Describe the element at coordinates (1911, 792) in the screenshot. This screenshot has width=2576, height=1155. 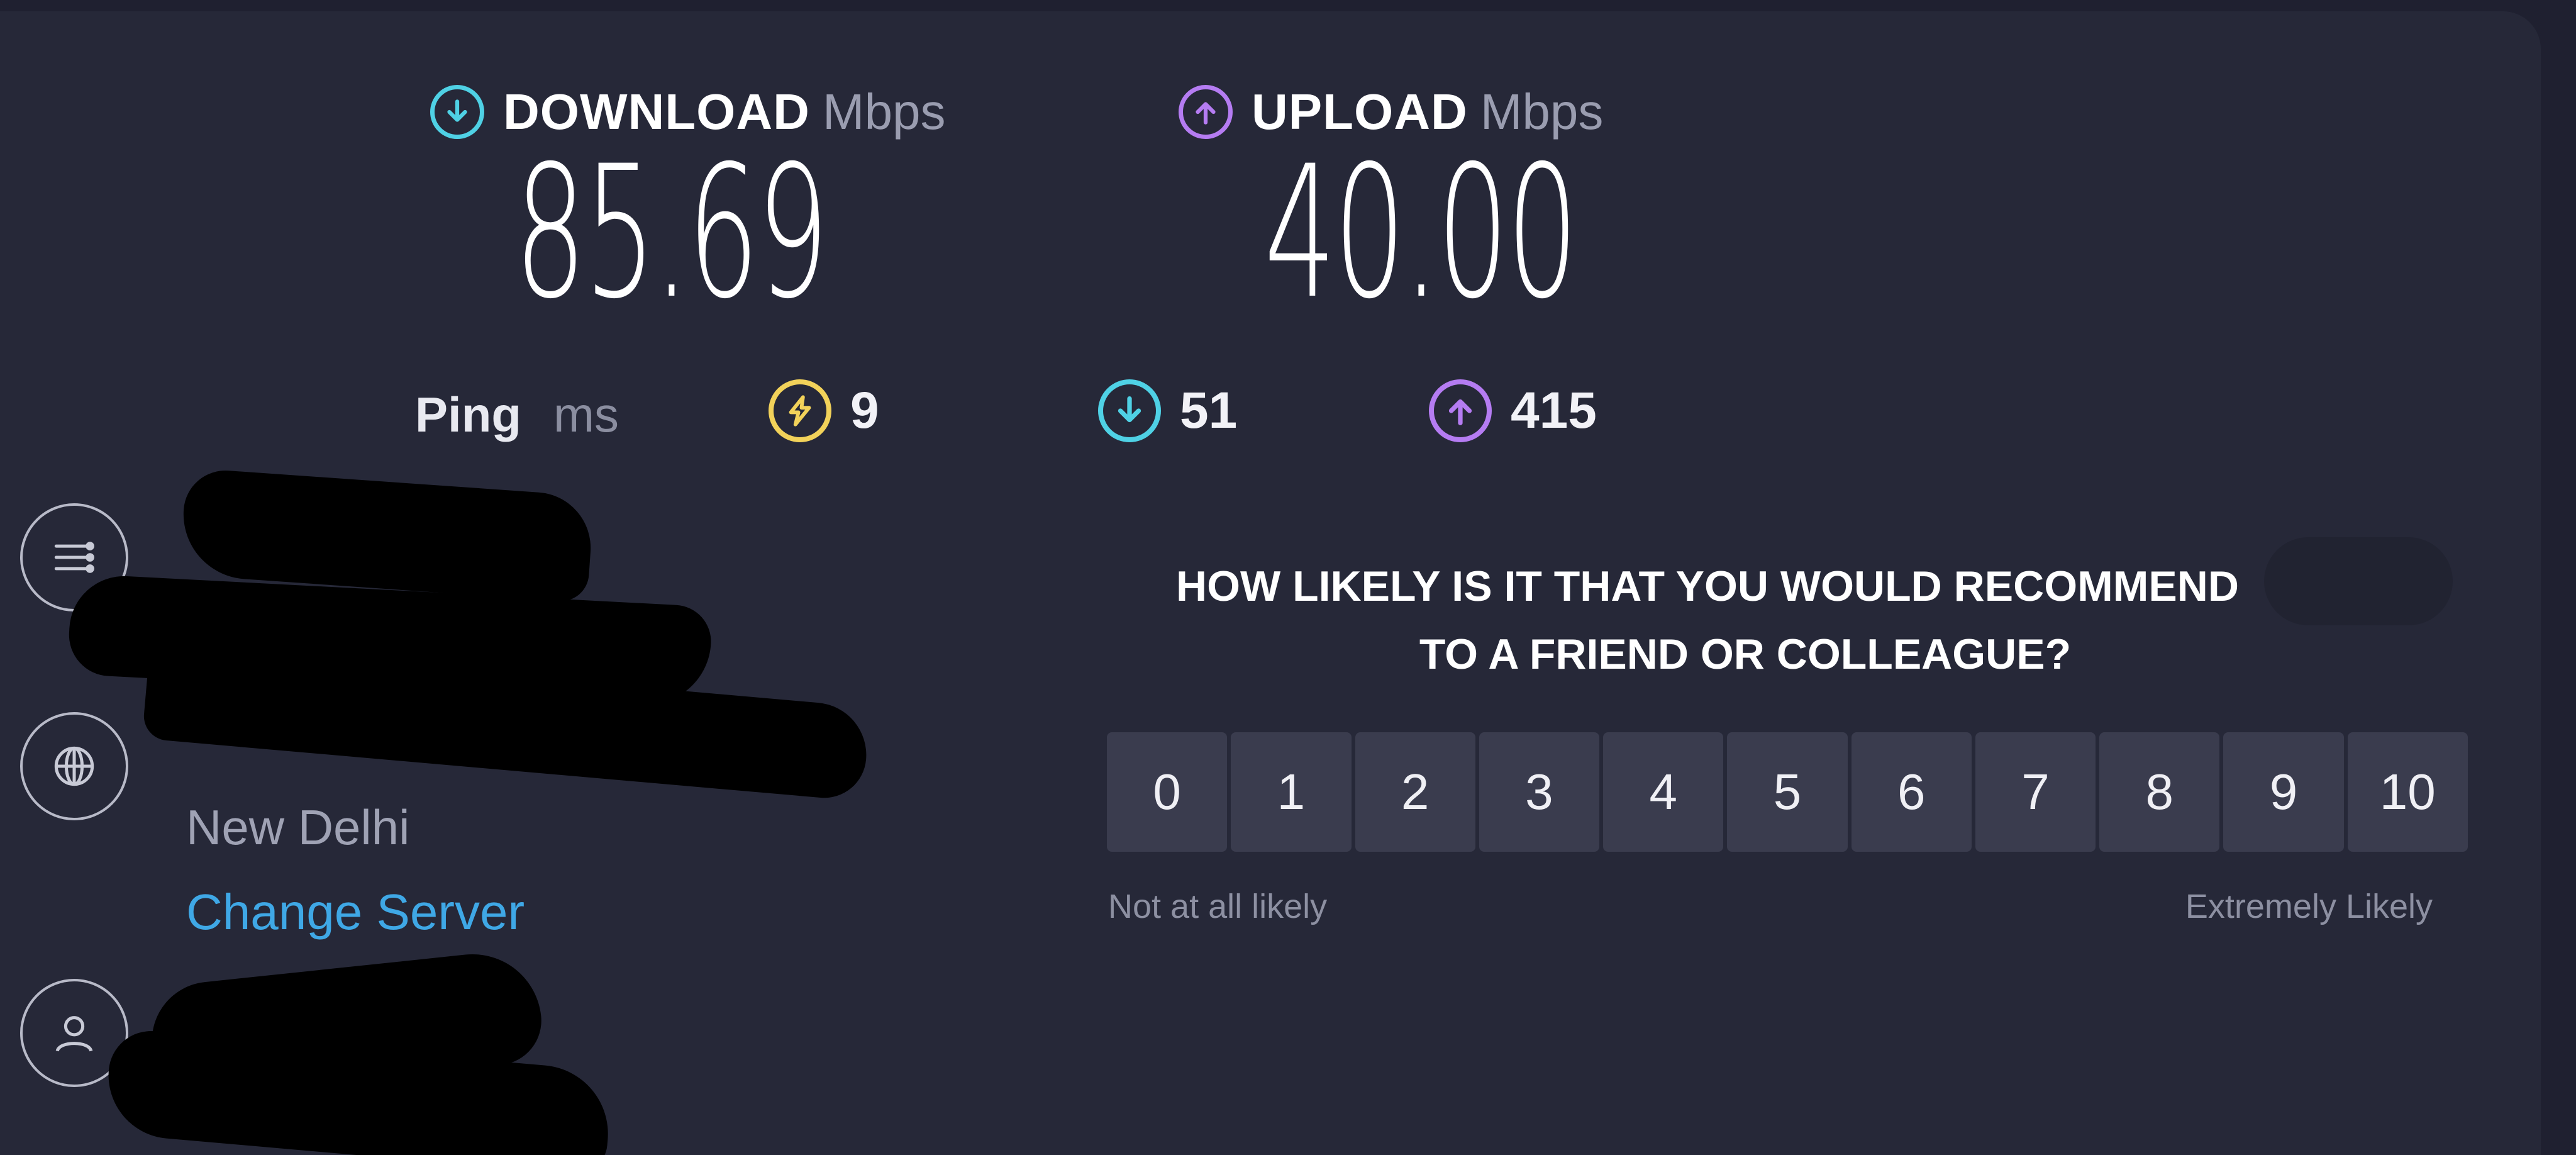
I see `rating-button-6: 6` at that location.